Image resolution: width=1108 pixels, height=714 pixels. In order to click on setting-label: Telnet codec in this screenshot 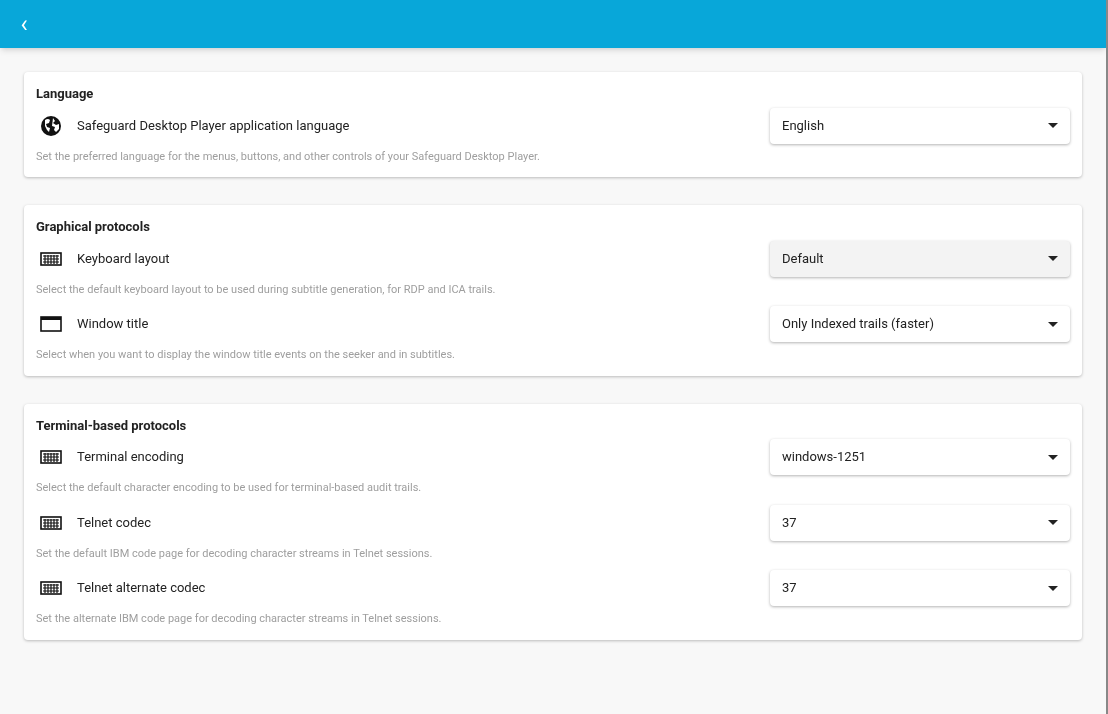, I will do `click(114, 522)`.